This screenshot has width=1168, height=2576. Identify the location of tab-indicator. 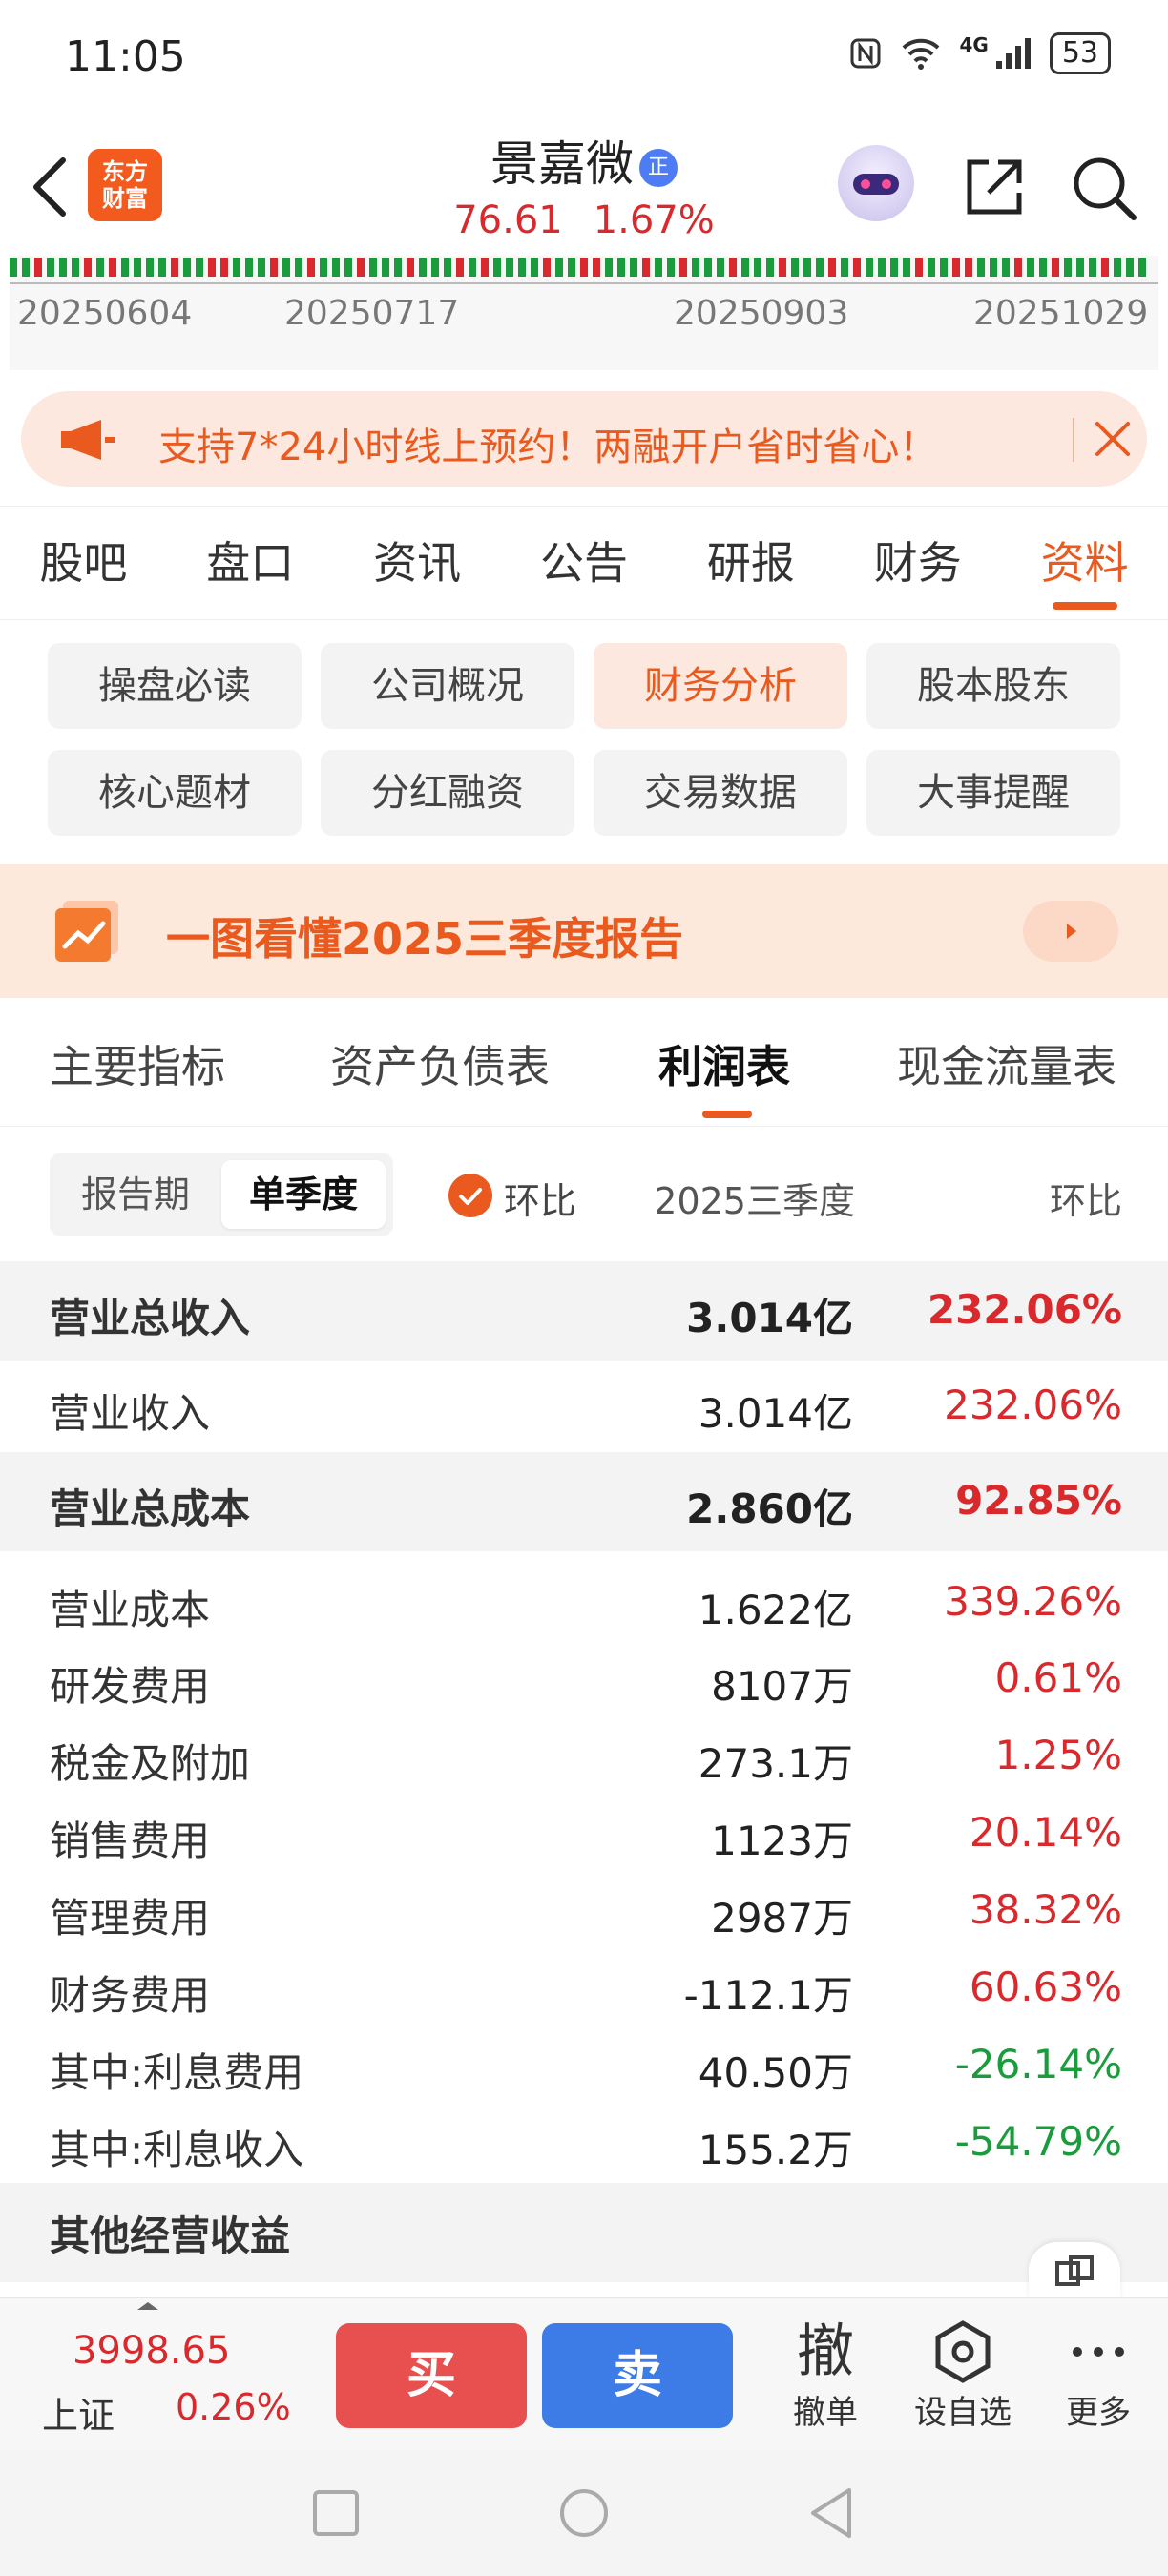
(727, 1114).